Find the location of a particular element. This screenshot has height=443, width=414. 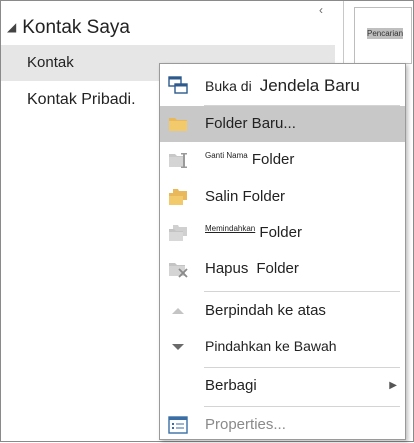

rename-folder-icon is located at coordinates (178, 160).